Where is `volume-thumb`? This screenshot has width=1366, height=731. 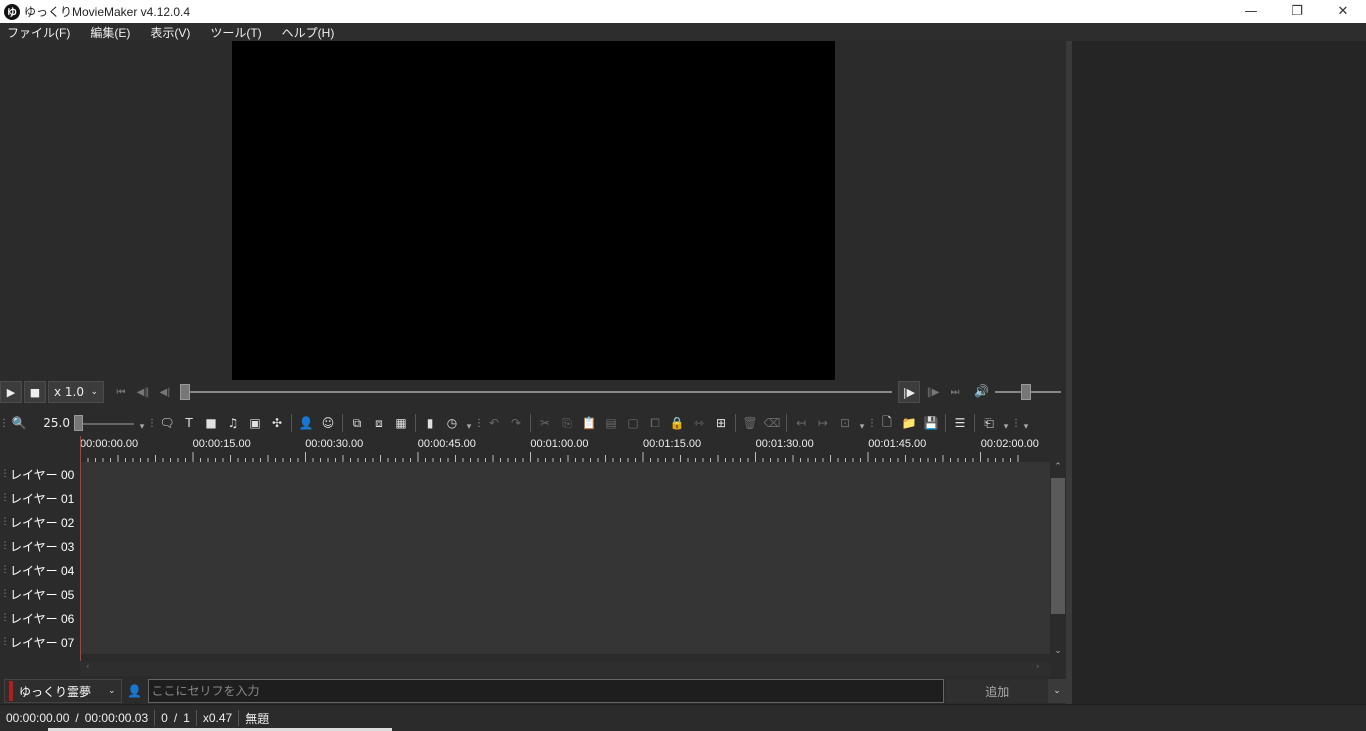
volume-thumb is located at coordinates (1026, 392).